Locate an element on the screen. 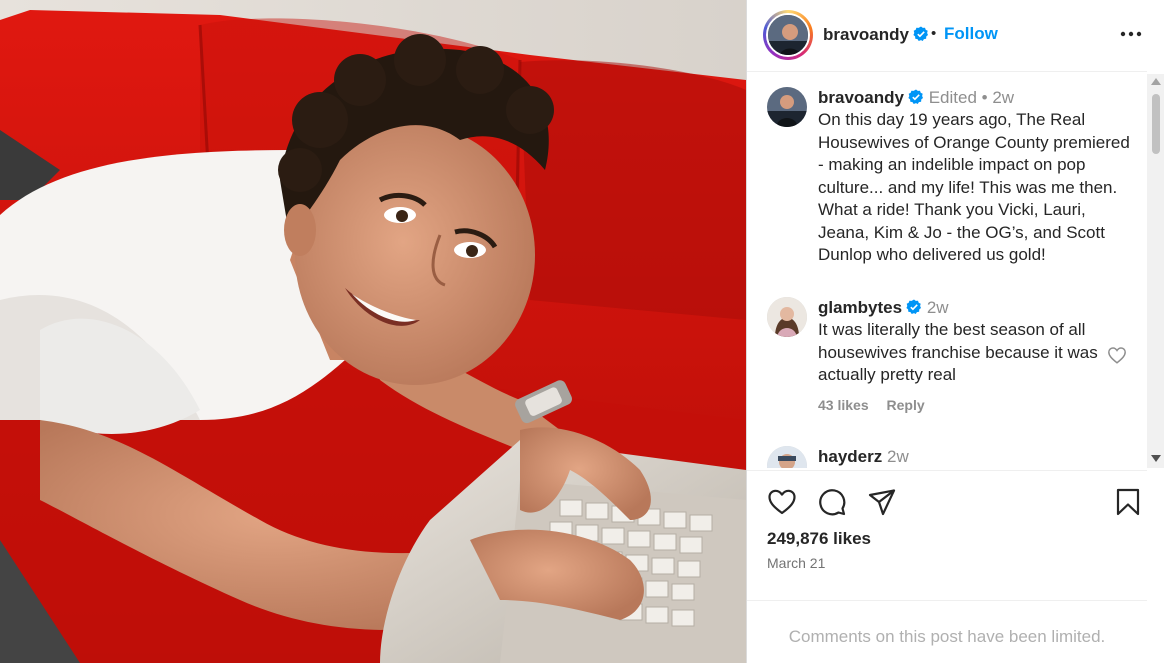 The height and width of the screenshot is (663, 1164). caption-avatar is located at coordinates (787, 107).